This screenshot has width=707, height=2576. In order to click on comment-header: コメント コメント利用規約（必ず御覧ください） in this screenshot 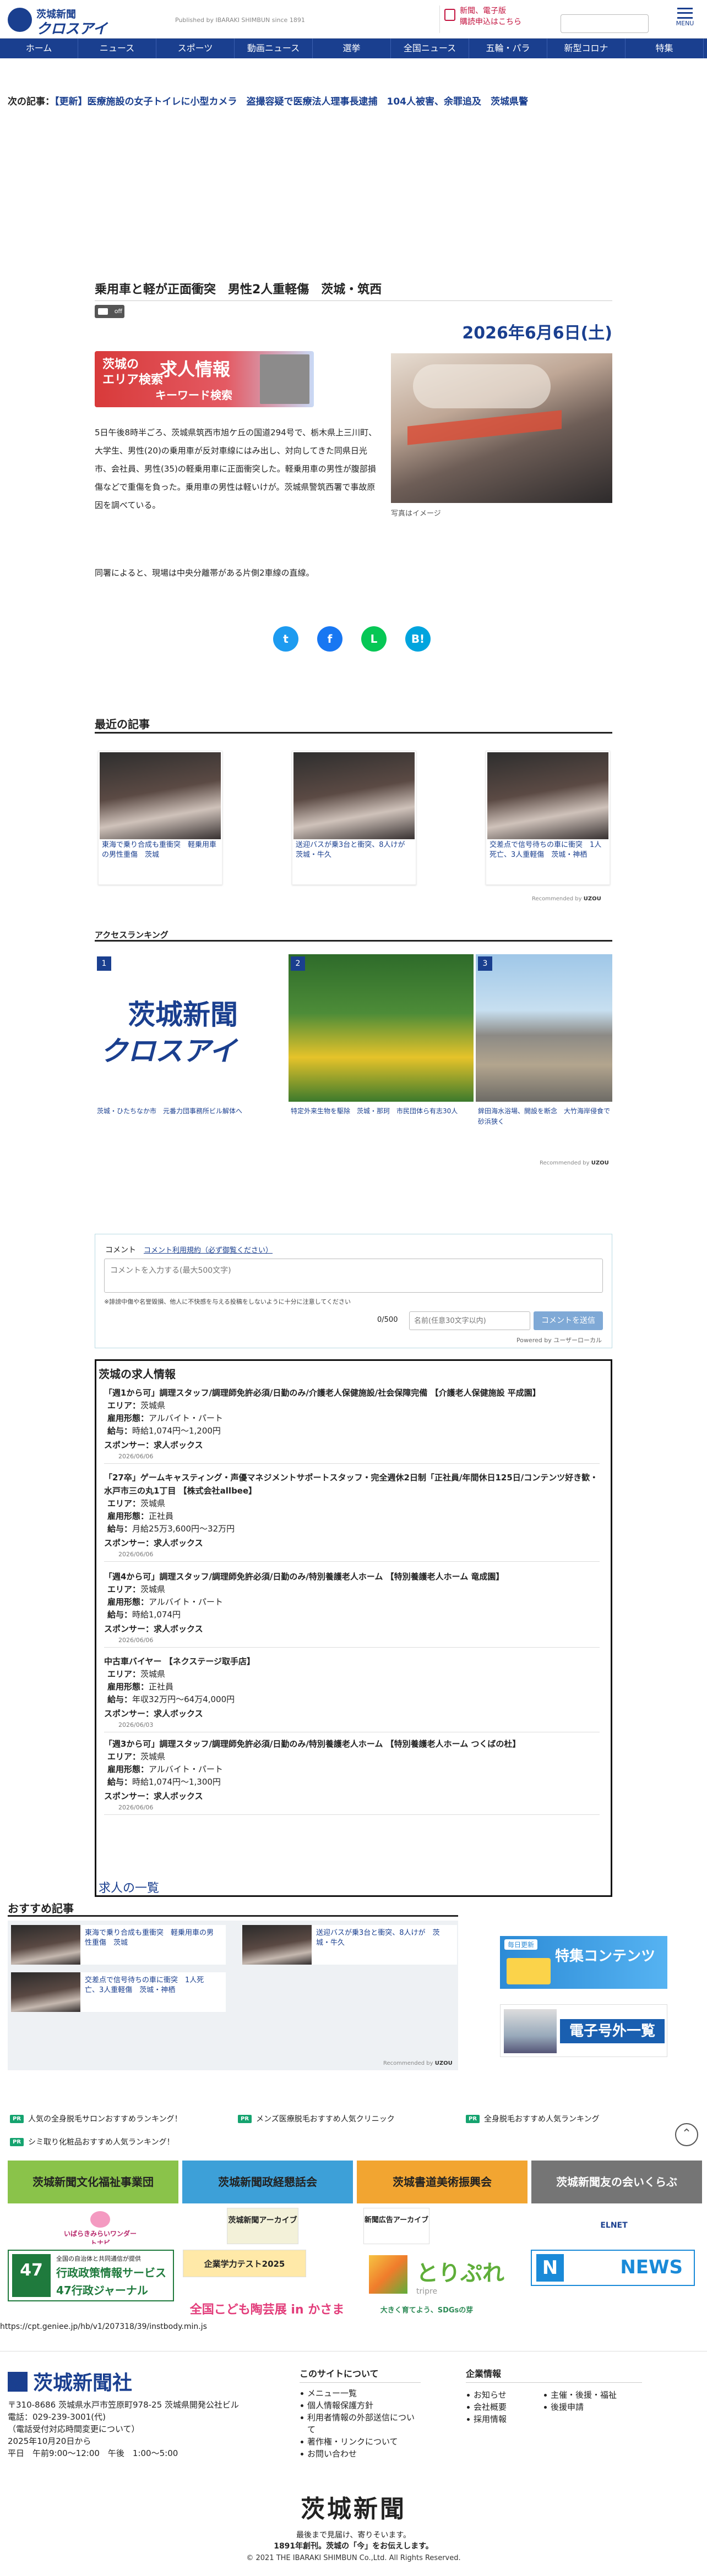, I will do `click(189, 1249)`.